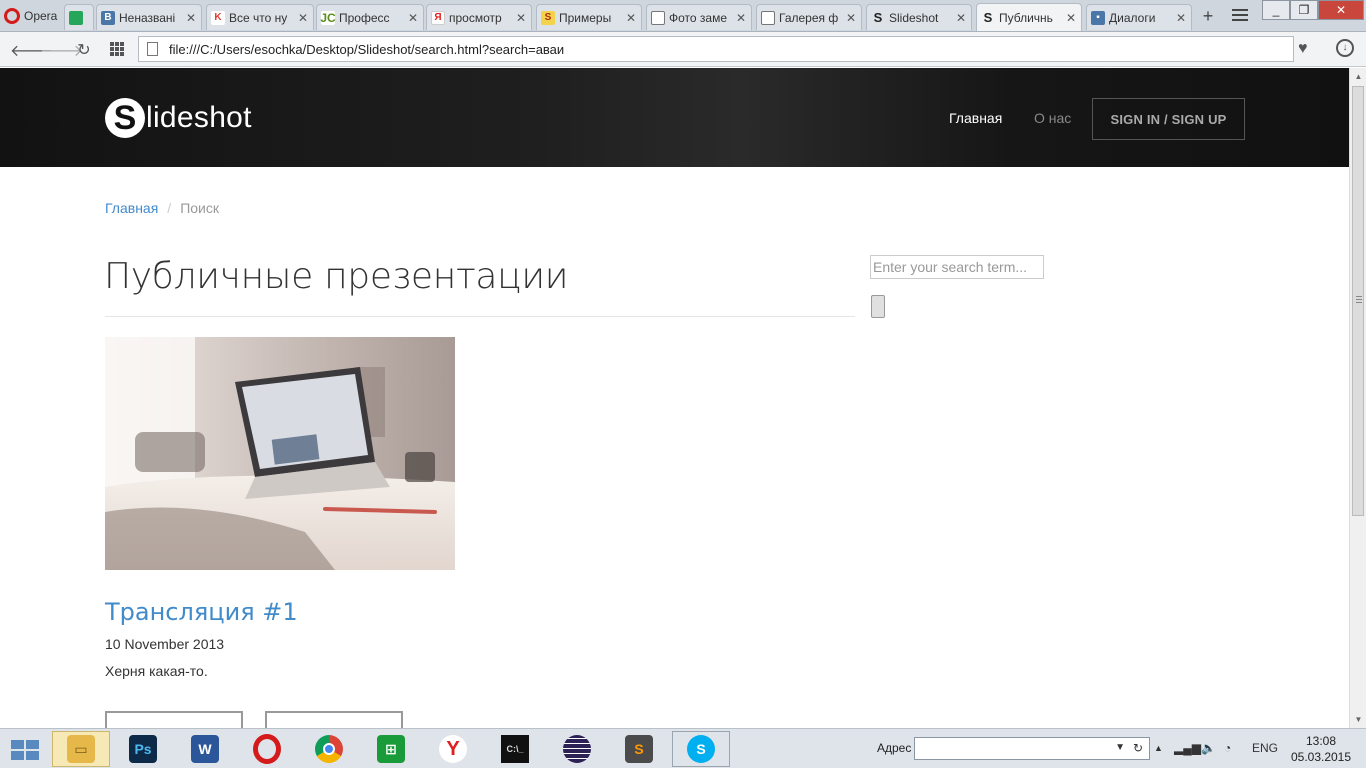 The width and height of the screenshot is (1366, 768). I want to click on tab-jc: JC Професс ✕, so click(370, 17).